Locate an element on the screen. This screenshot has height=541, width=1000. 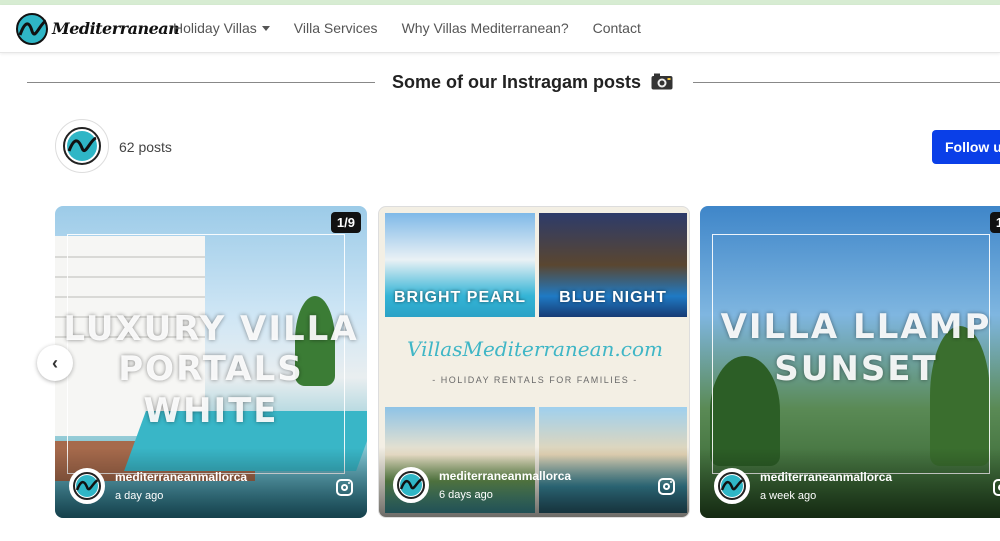
post-title-line2: SUNSET is located at coordinates (856, 369).